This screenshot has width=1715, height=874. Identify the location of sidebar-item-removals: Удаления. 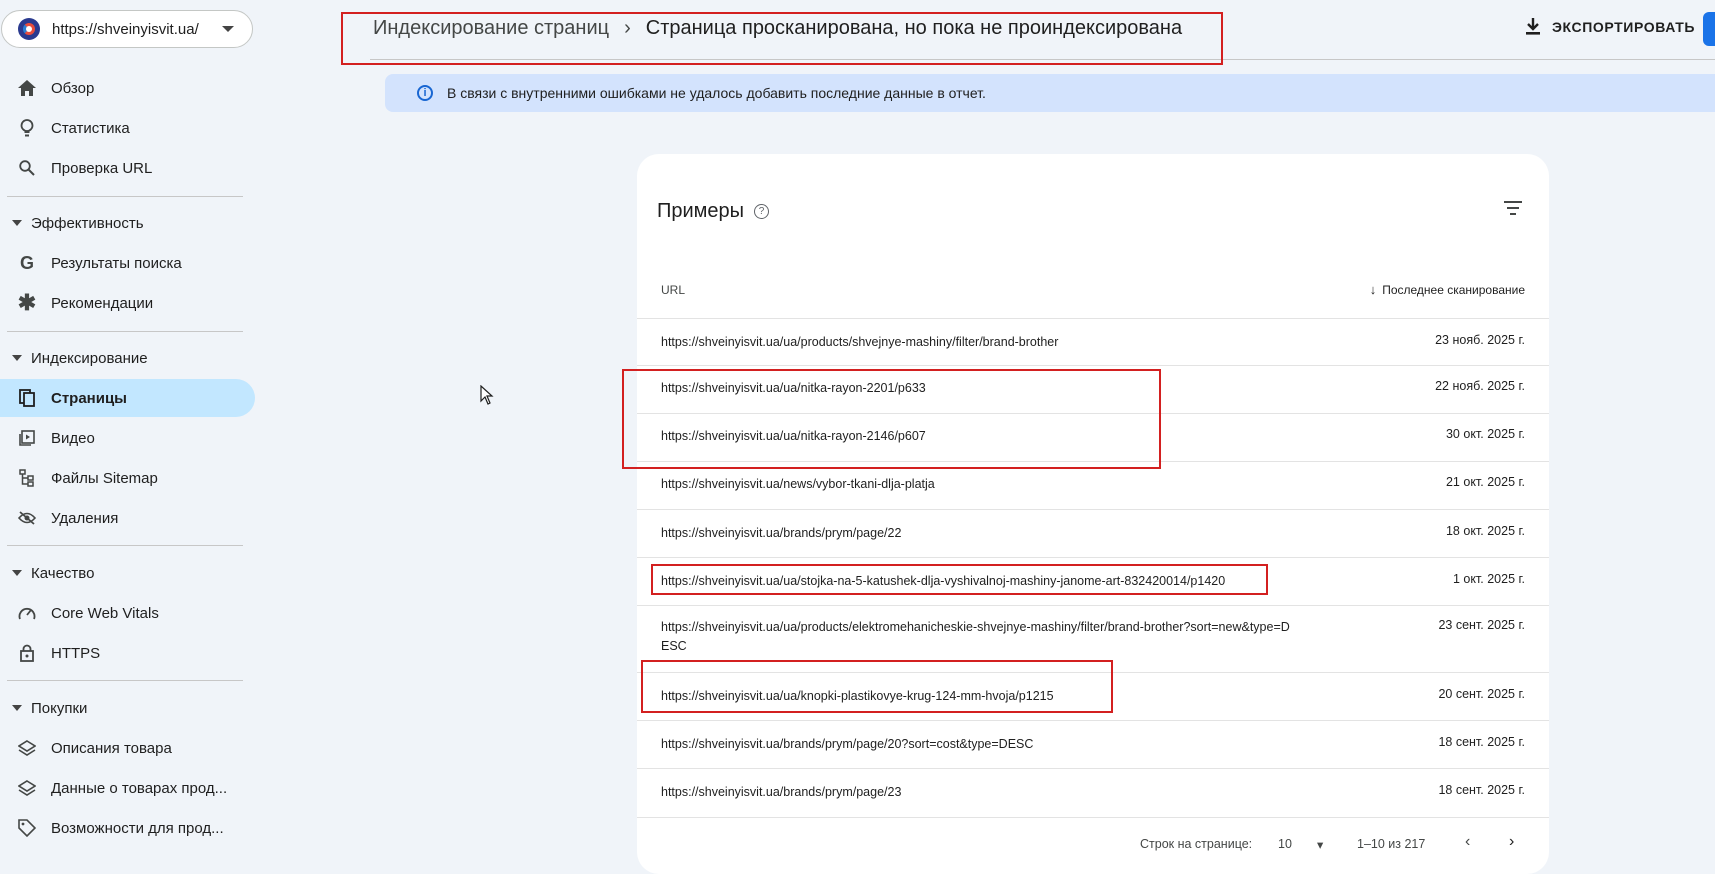
(127, 518).